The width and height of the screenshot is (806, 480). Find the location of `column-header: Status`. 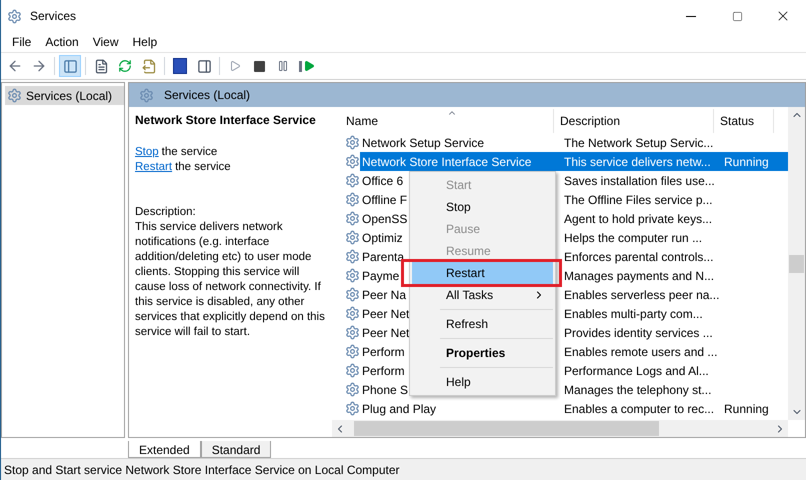

column-header: Status is located at coordinates (744, 121).